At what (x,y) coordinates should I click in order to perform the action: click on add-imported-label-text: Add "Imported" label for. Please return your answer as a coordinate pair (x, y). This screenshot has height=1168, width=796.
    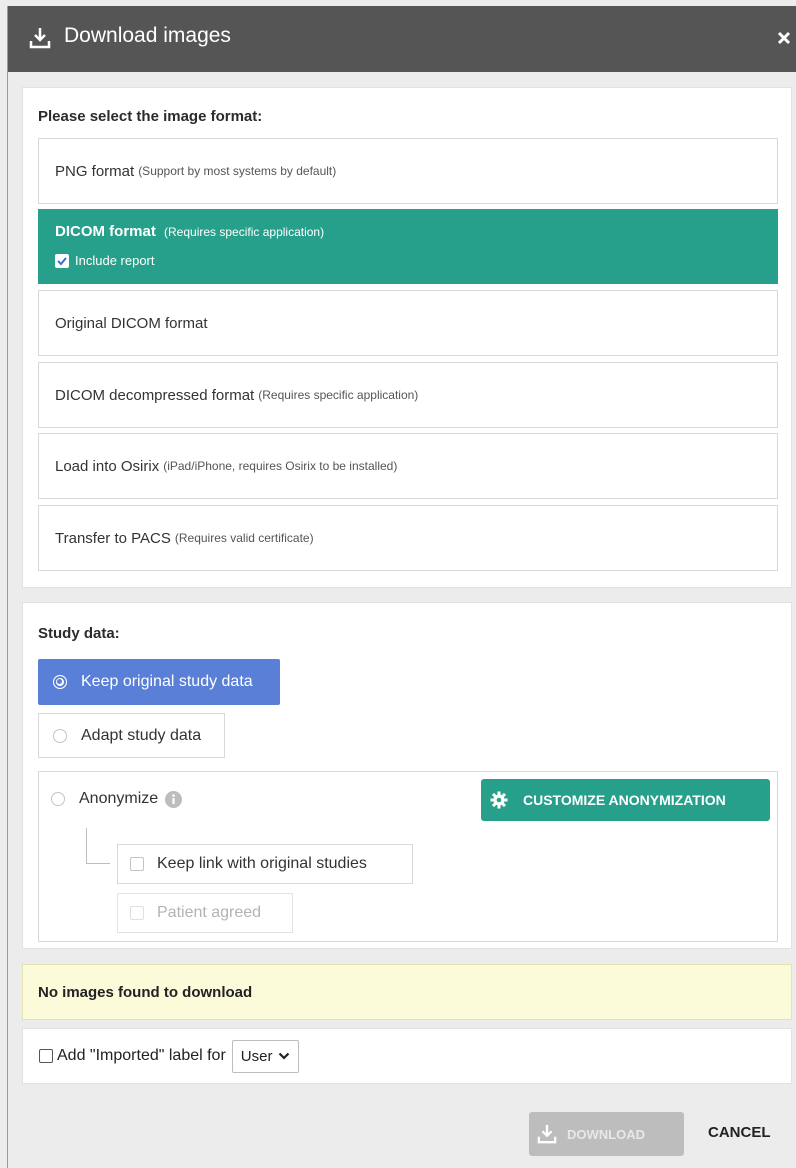
    Looking at the image, I should click on (141, 1055).